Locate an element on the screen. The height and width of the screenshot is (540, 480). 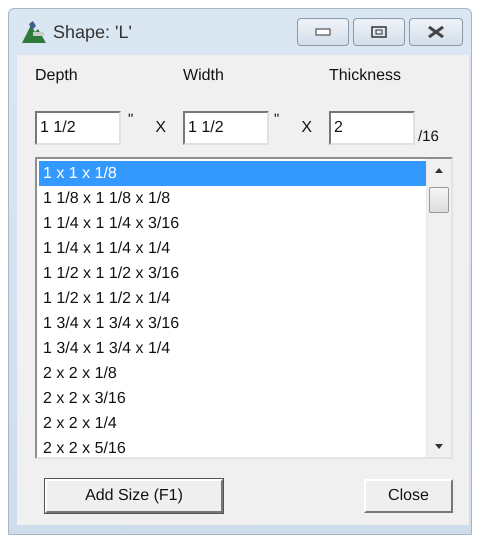
size-field: 2 is located at coordinates (372, 128).